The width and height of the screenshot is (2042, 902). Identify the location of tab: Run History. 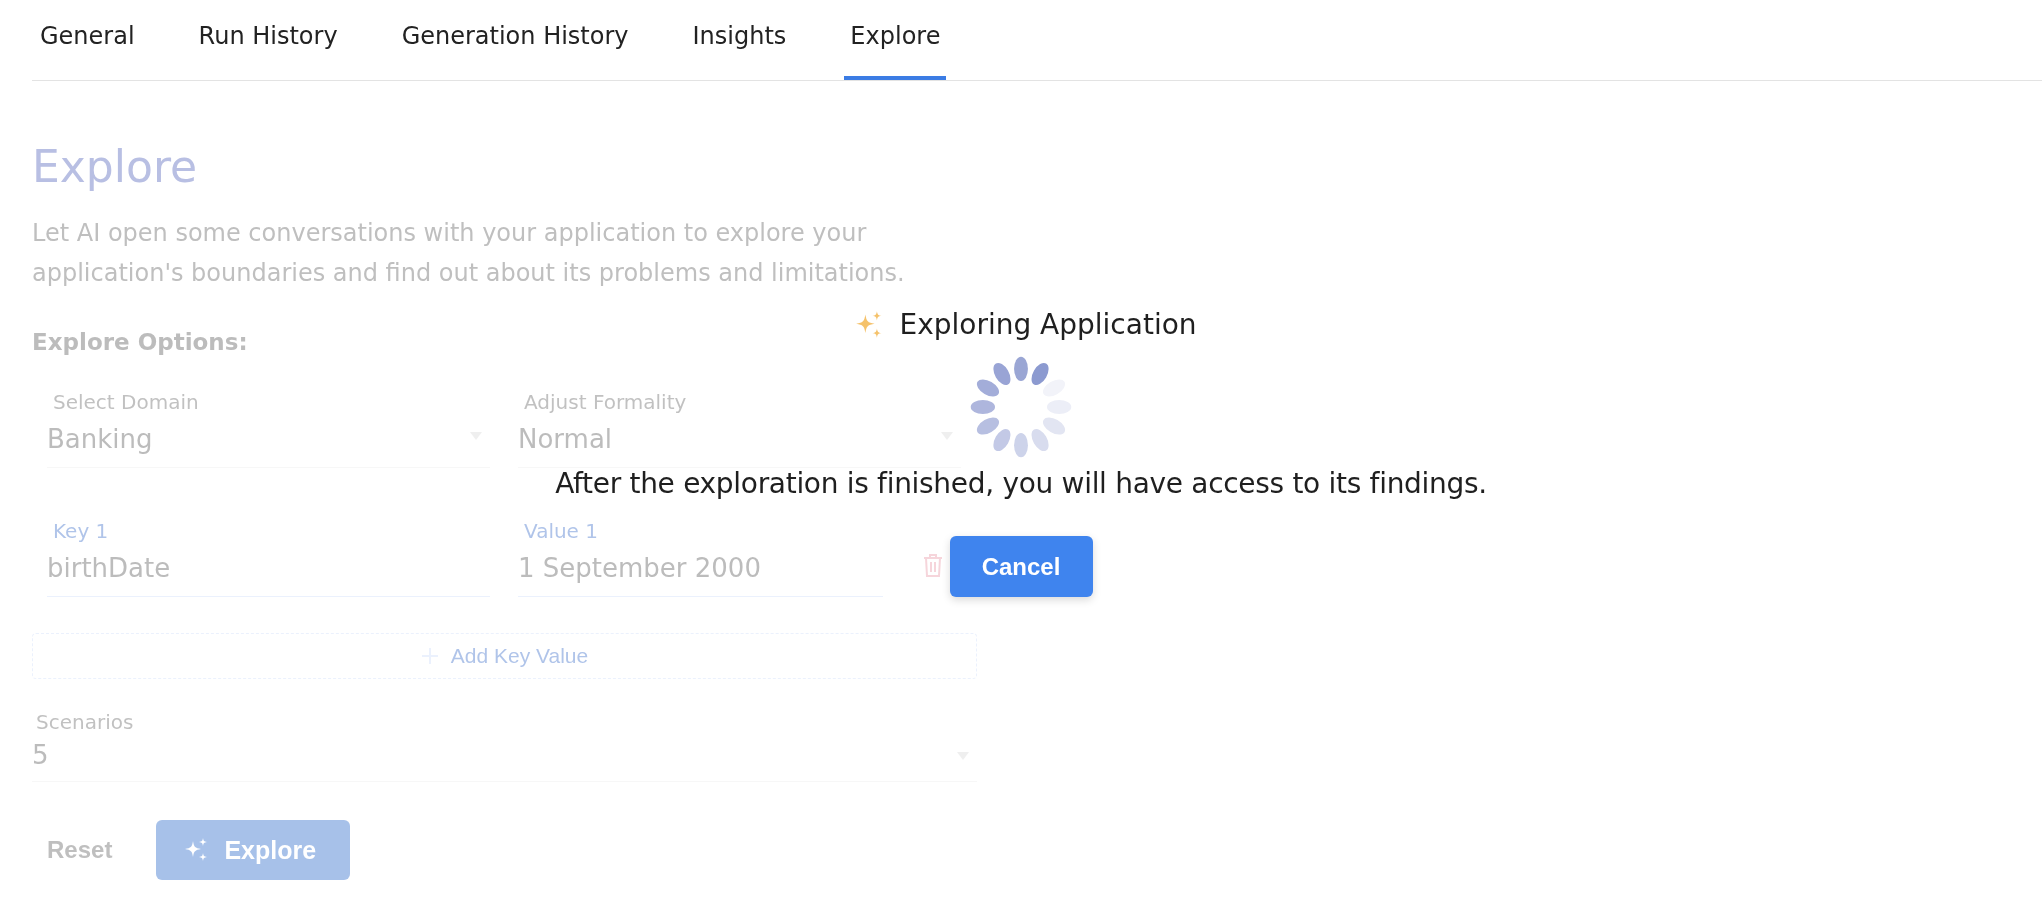
(268, 40).